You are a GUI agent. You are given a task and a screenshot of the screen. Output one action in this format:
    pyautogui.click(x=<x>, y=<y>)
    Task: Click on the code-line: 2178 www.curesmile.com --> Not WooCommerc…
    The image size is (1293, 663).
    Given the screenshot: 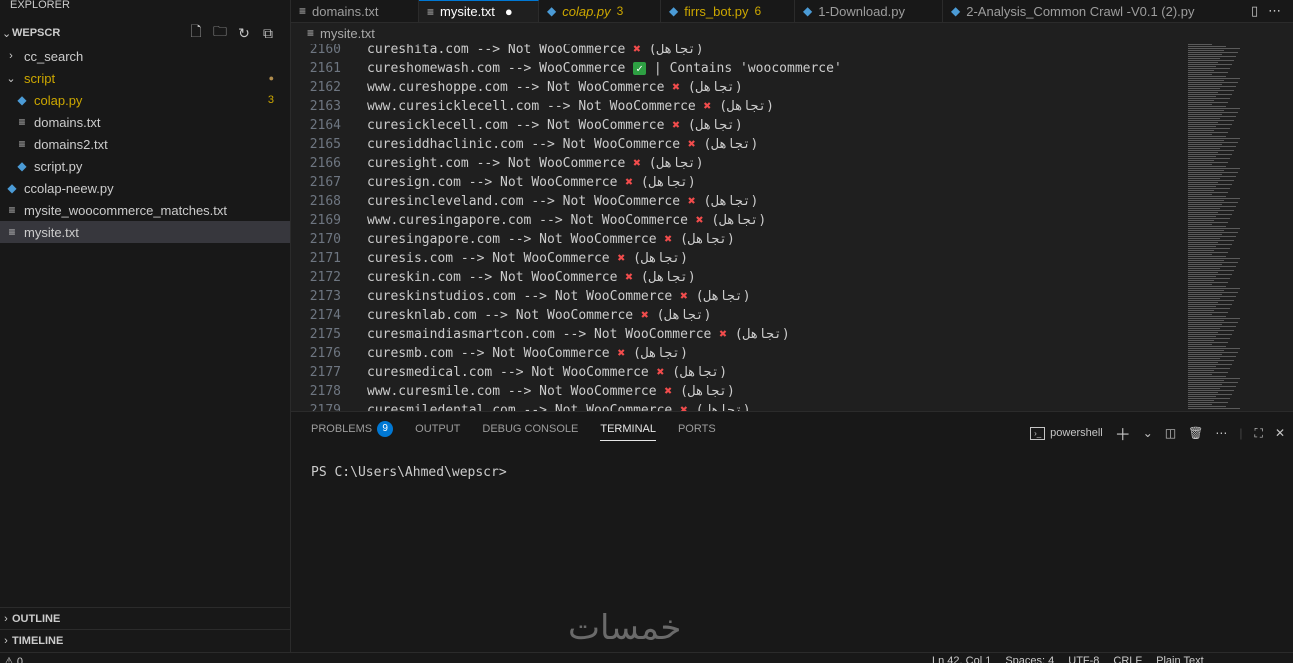 What is the action you would take?
    pyautogui.click(x=513, y=391)
    